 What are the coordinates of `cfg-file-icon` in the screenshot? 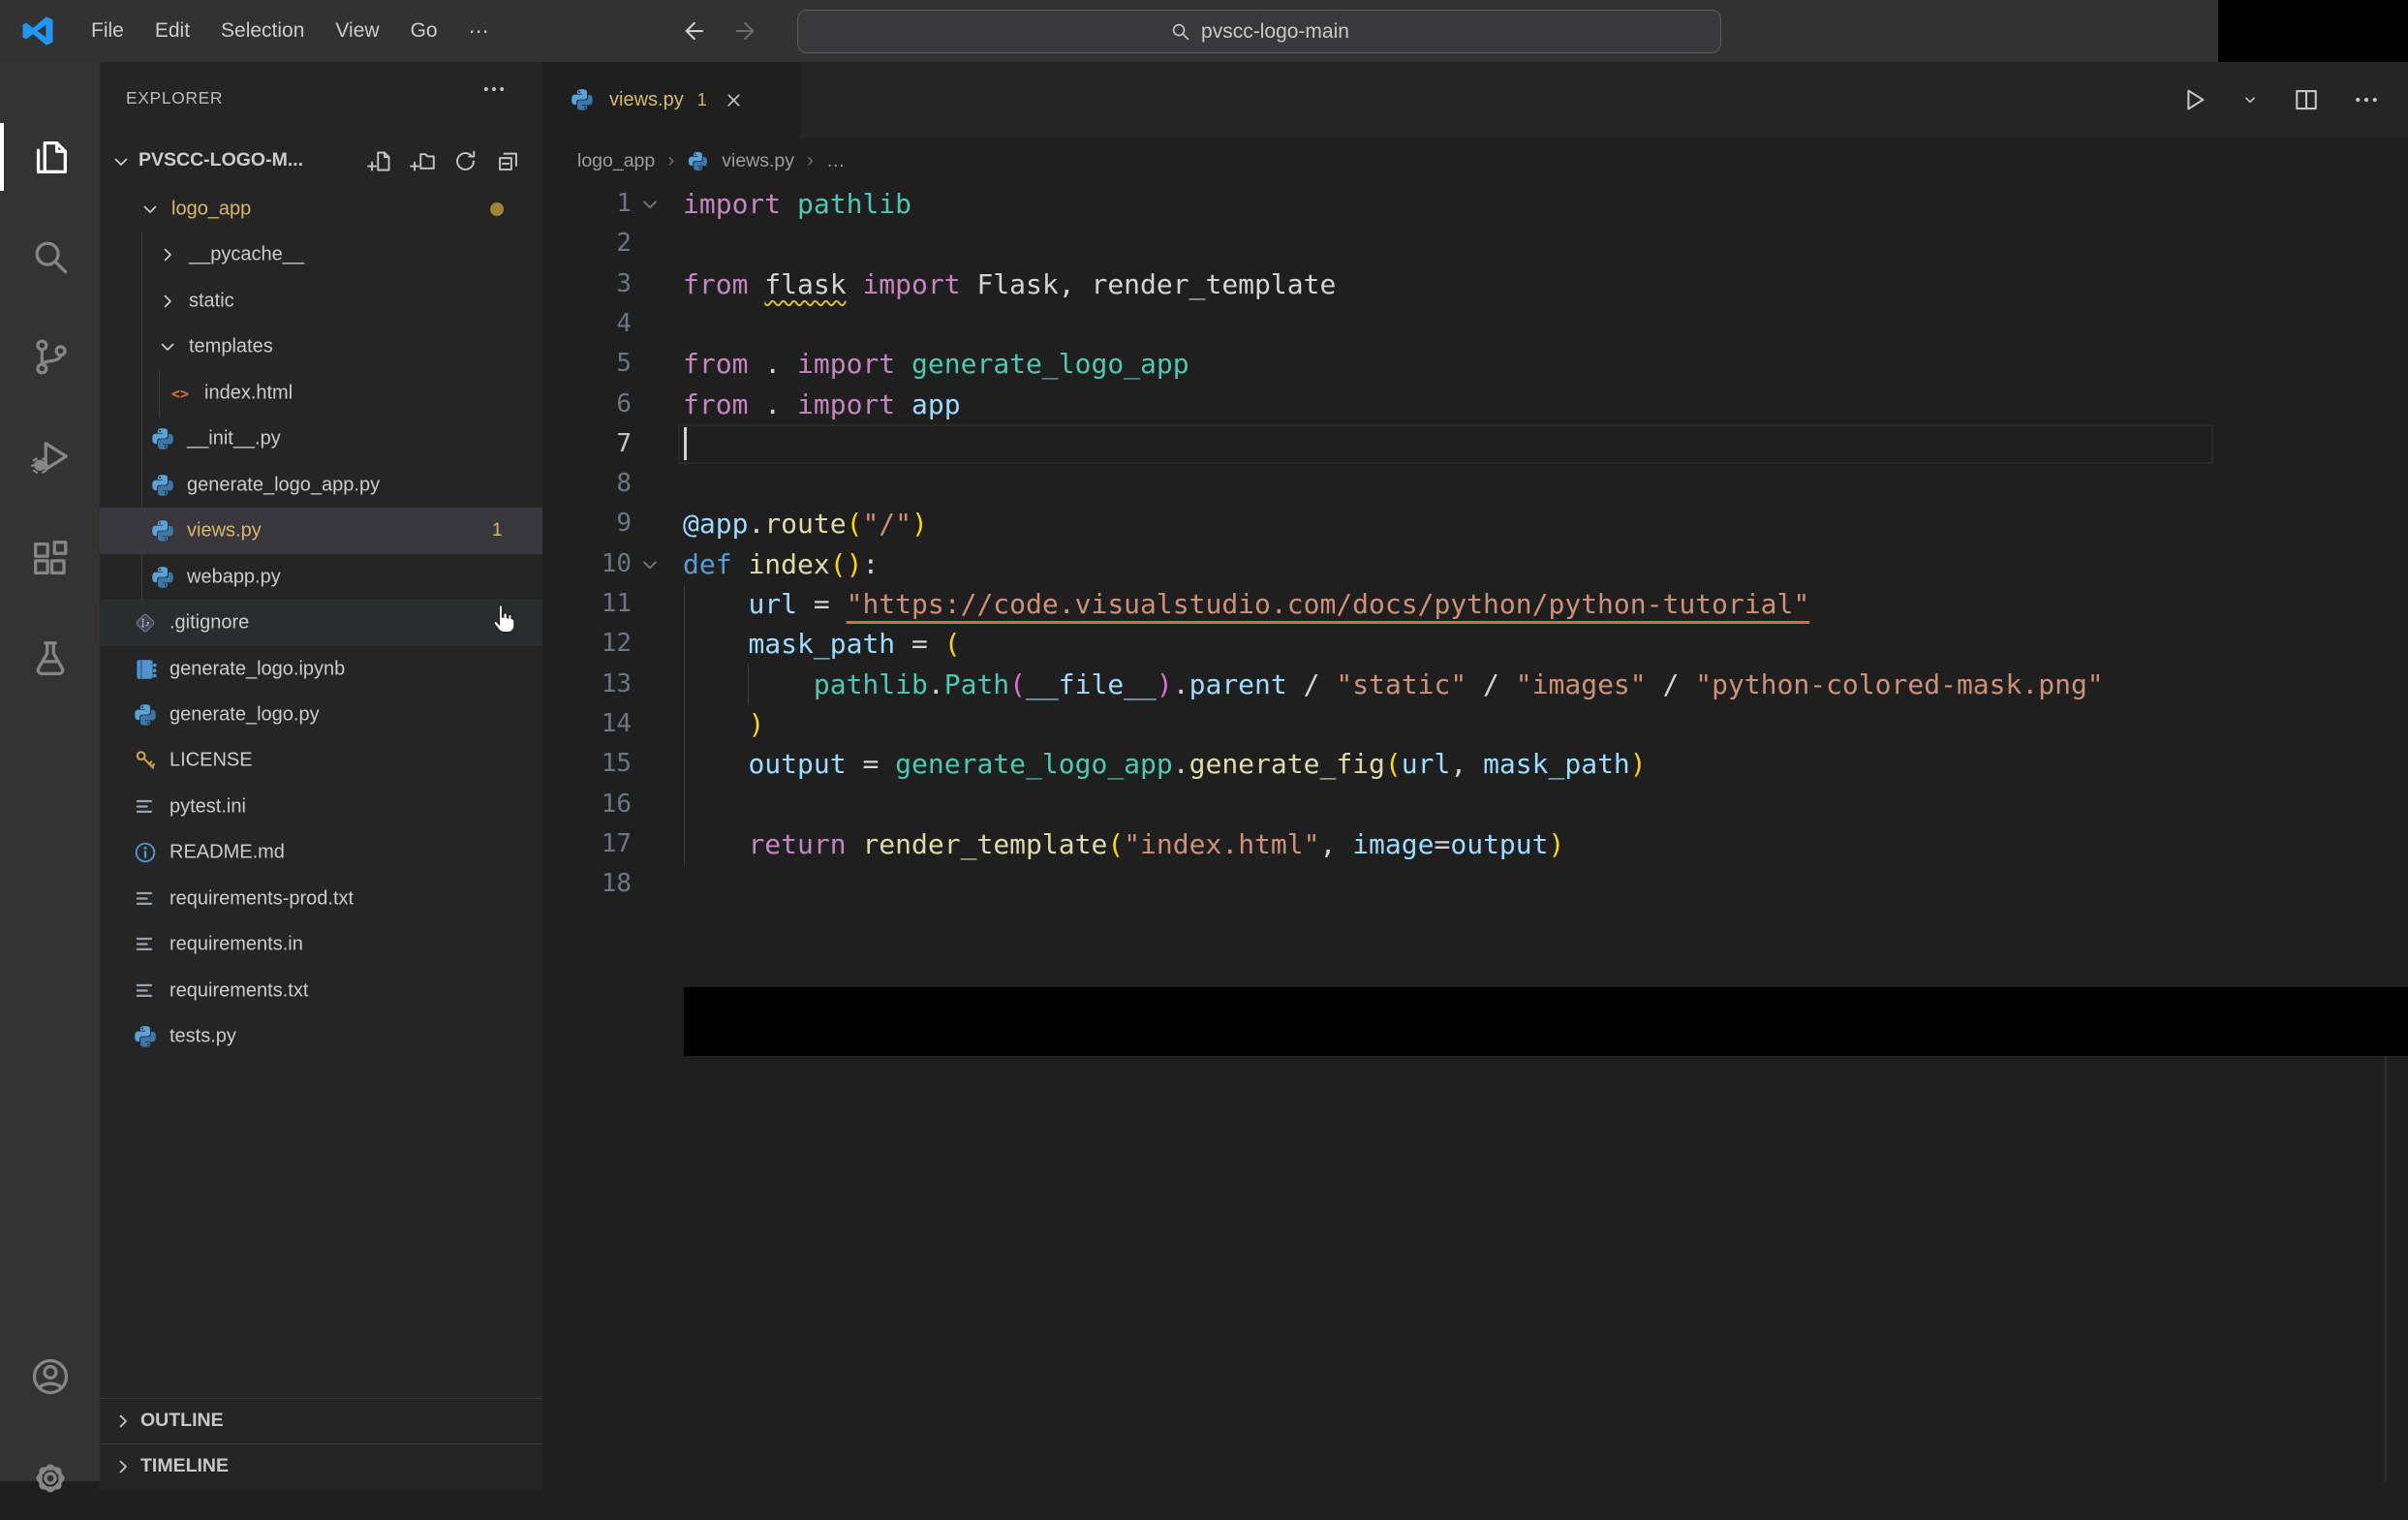 It's located at (145, 899).